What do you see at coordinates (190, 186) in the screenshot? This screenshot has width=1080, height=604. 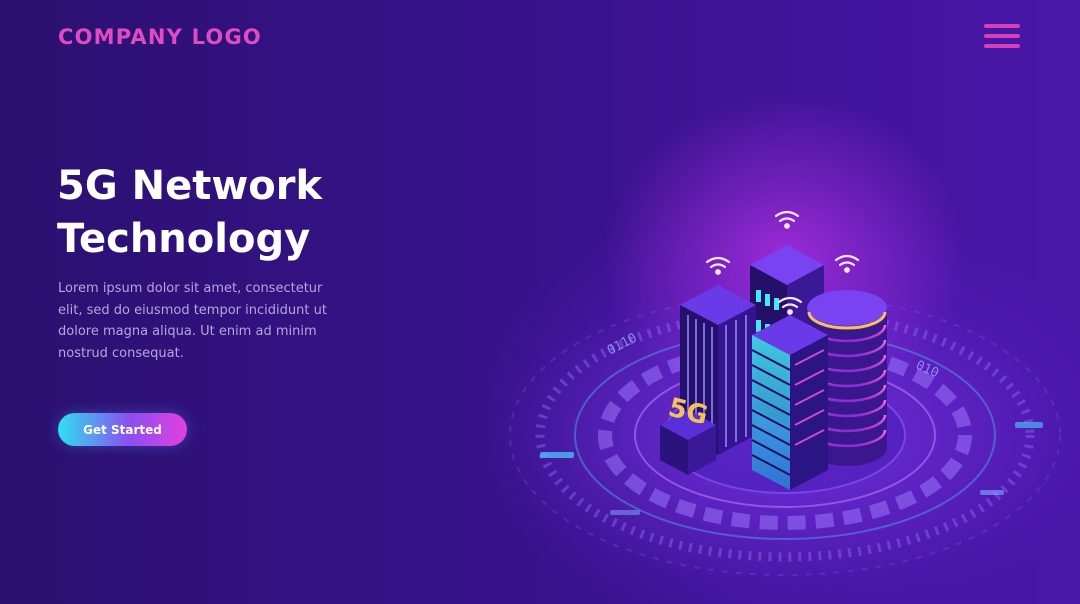 I see `hero-title-line-1: 5G Network` at bounding box center [190, 186].